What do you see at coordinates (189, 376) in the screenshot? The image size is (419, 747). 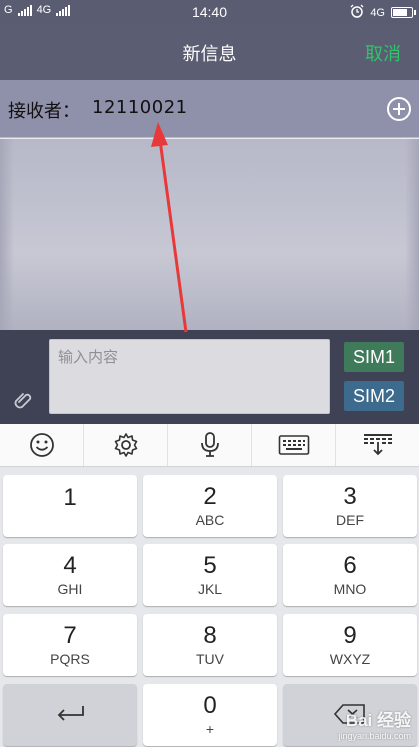 I see `message-input: 输入内容` at bounding box center [189, 376].